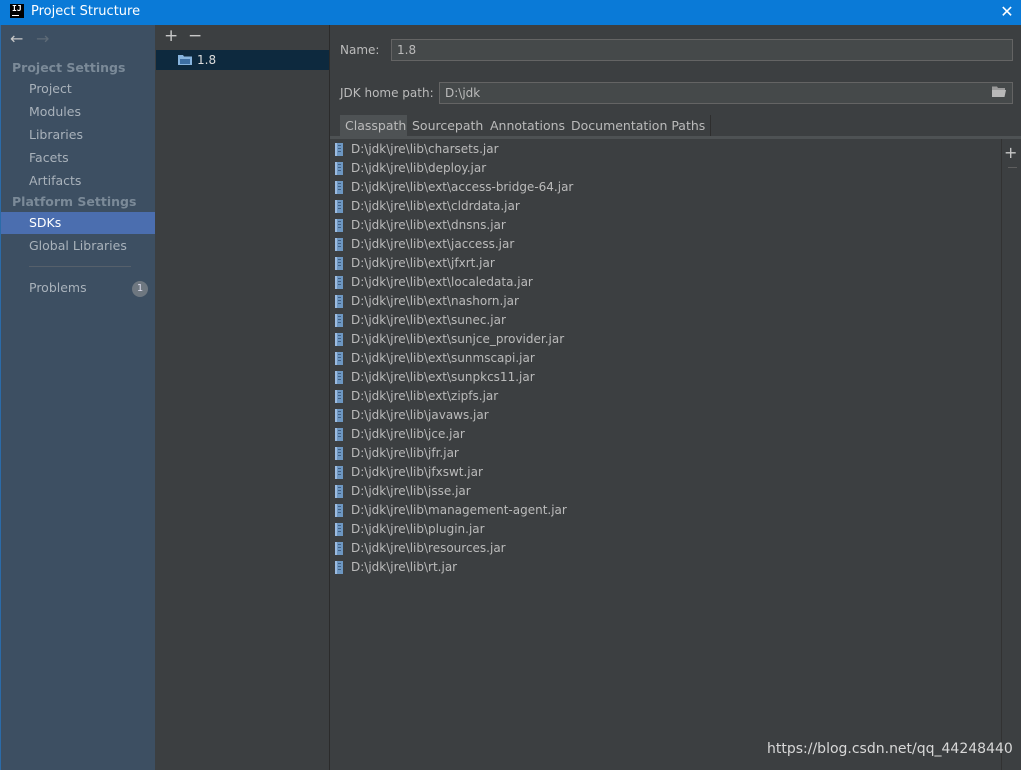 Image resolution: width=1021 pixels, height=770 pixels. What do you see at coordinates (702, 50) in the screenshot?
I see `sdk-name-input` at bounding box center [702, 50].